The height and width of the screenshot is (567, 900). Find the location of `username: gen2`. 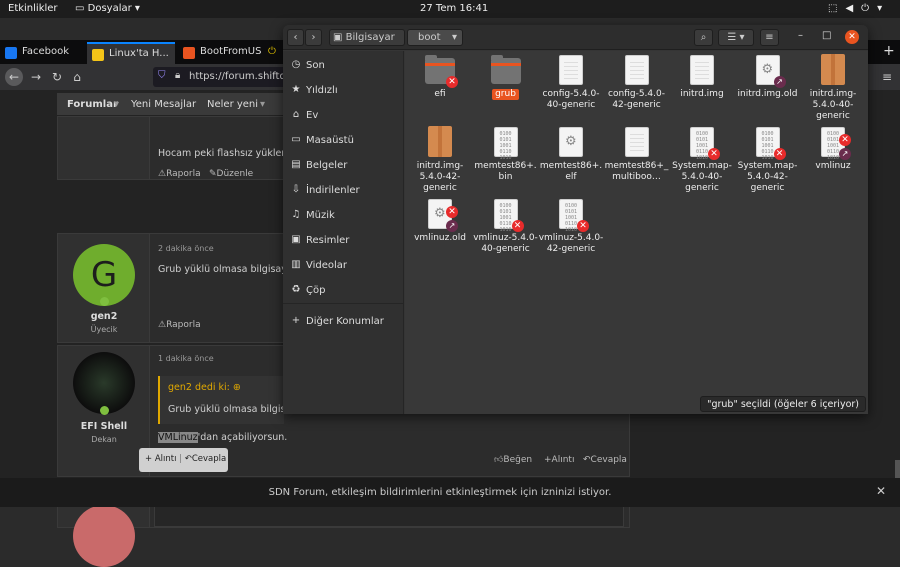

username: gen2 is located at coordinates (104, 316).